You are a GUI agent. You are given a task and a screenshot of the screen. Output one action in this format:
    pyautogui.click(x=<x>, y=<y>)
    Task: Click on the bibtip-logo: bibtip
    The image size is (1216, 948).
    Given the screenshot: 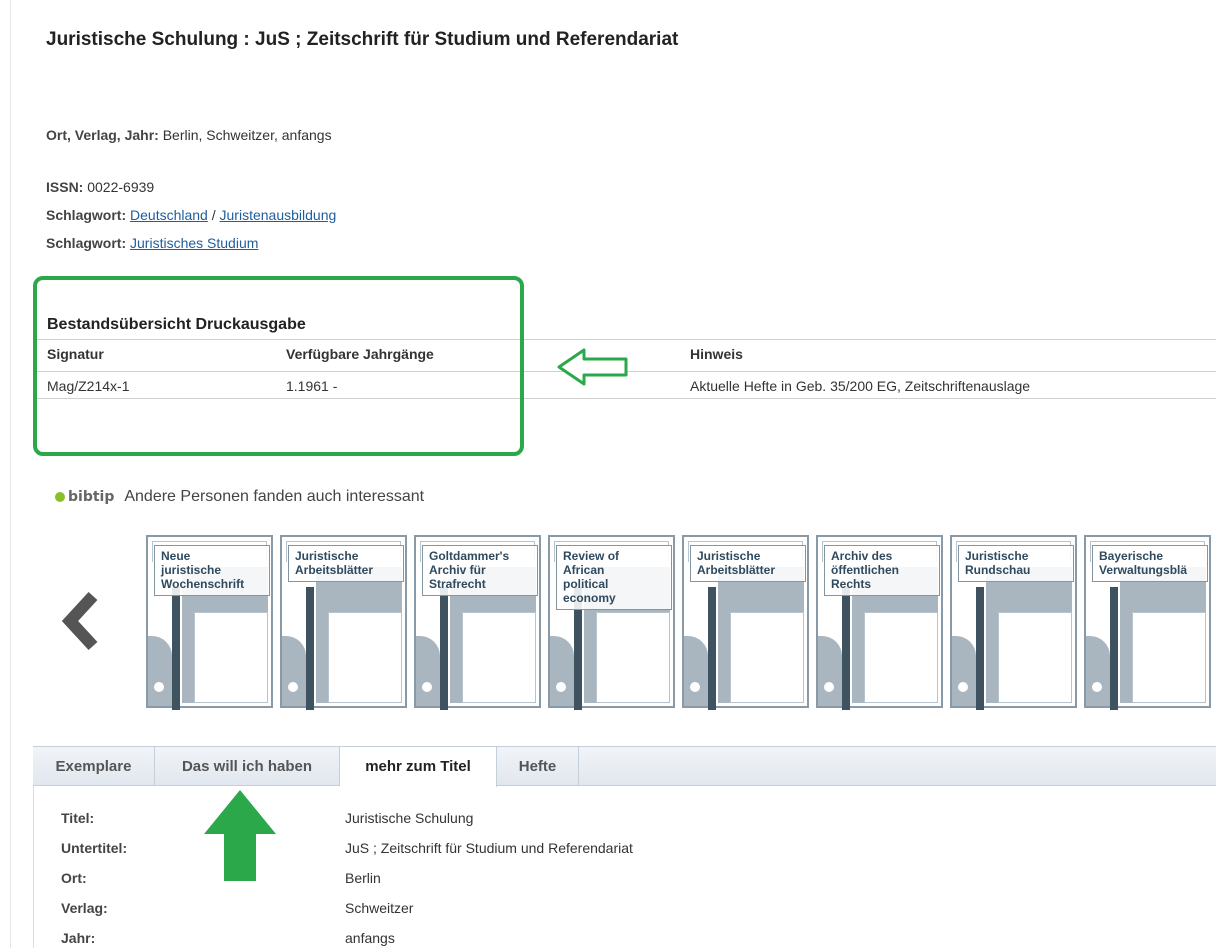 What is the action you would take?
    pyautogui.click(x=84, y=497)
    